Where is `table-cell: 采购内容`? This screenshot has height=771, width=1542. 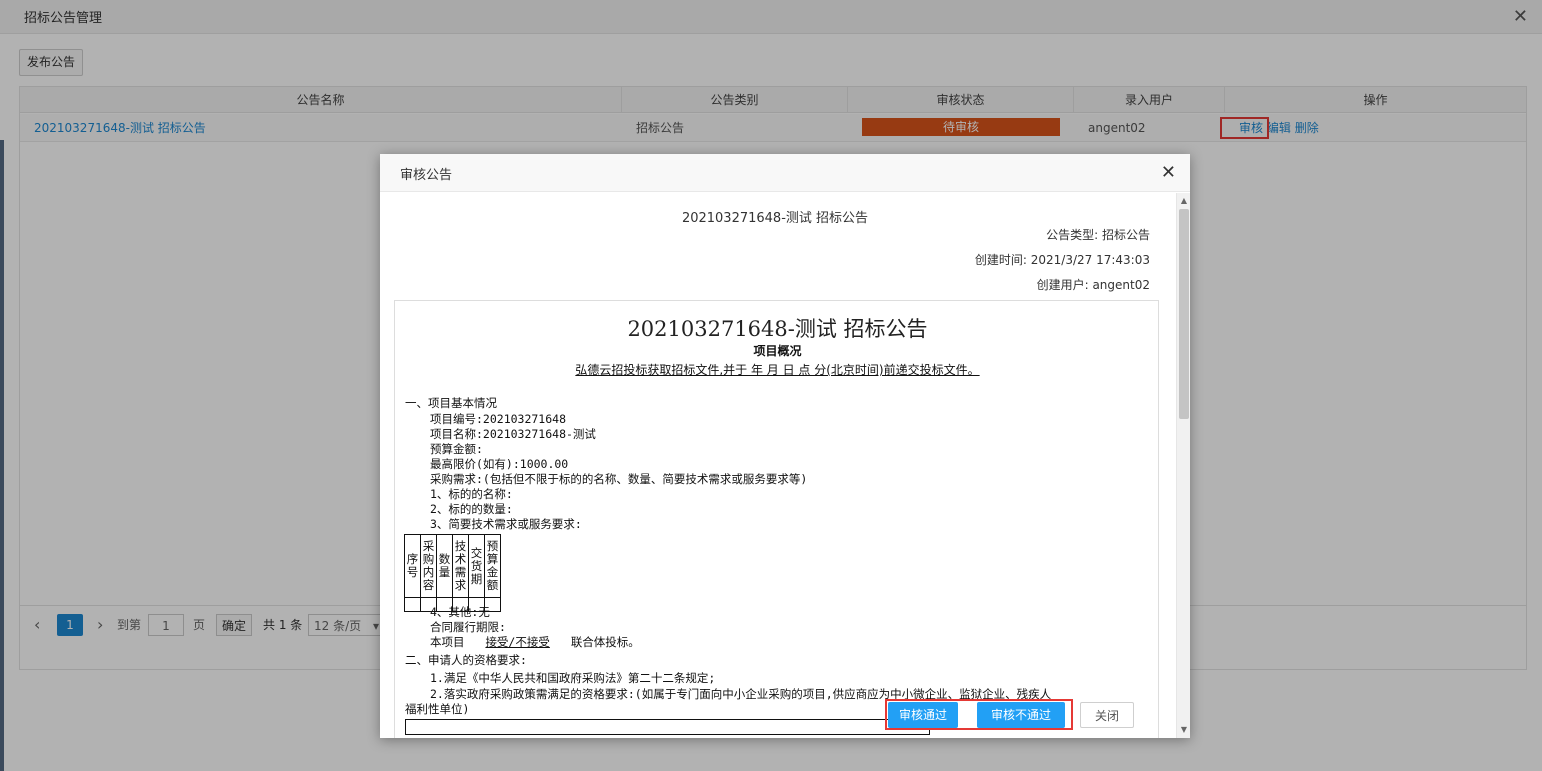 table-cell: 采购内容 is located at coordinates (428, 566).